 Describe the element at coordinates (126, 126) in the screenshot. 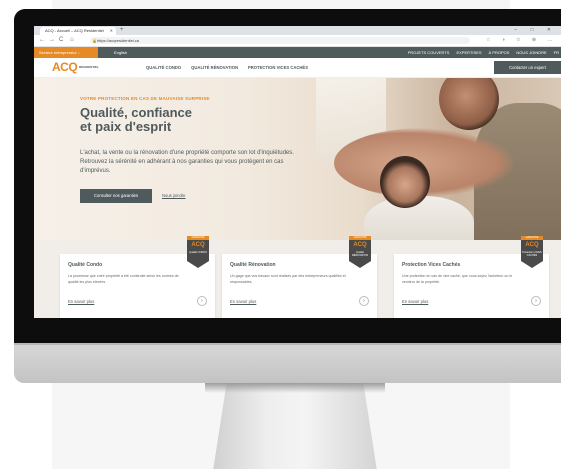

I see `hero-title-line2: et paix d'esprit` at that location.